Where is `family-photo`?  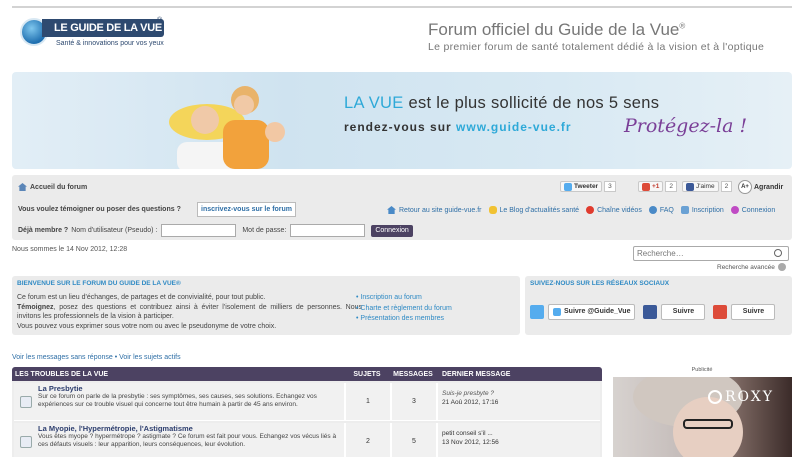 family-photo is located at coordinates (227, 127).